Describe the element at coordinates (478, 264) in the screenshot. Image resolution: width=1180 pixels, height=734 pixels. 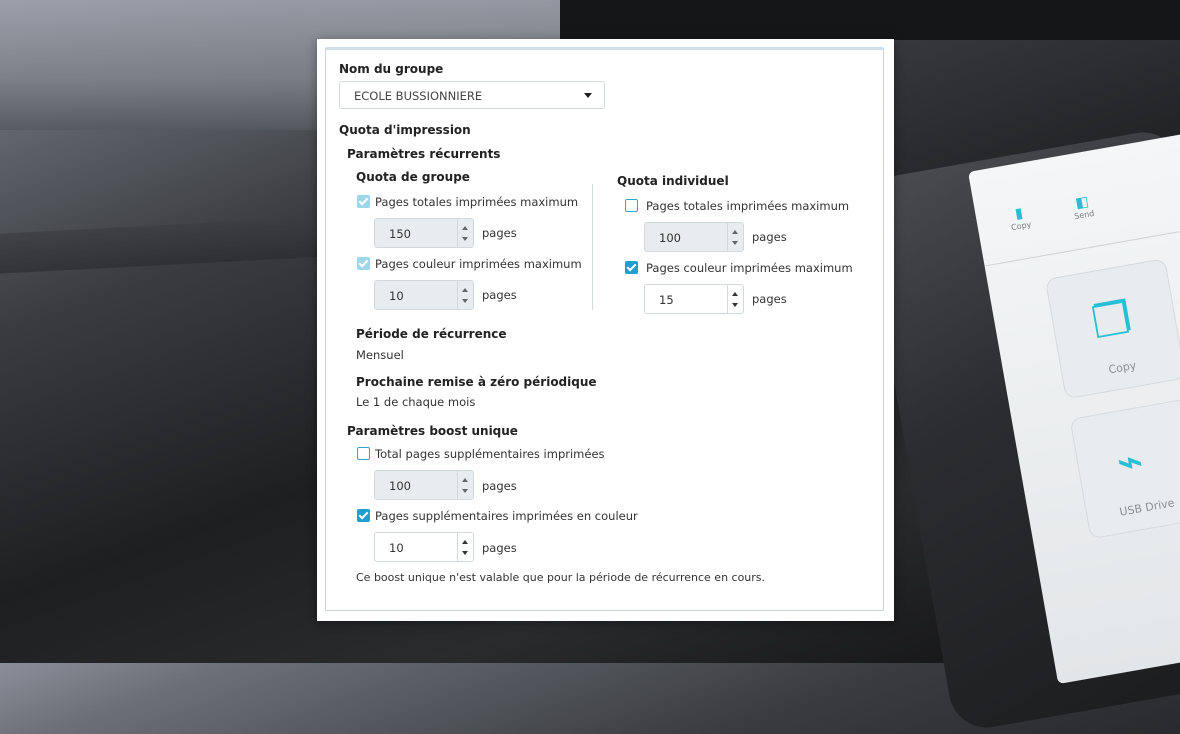
I see `group-color-label: Pages couleur imprimées maximum` at that location.